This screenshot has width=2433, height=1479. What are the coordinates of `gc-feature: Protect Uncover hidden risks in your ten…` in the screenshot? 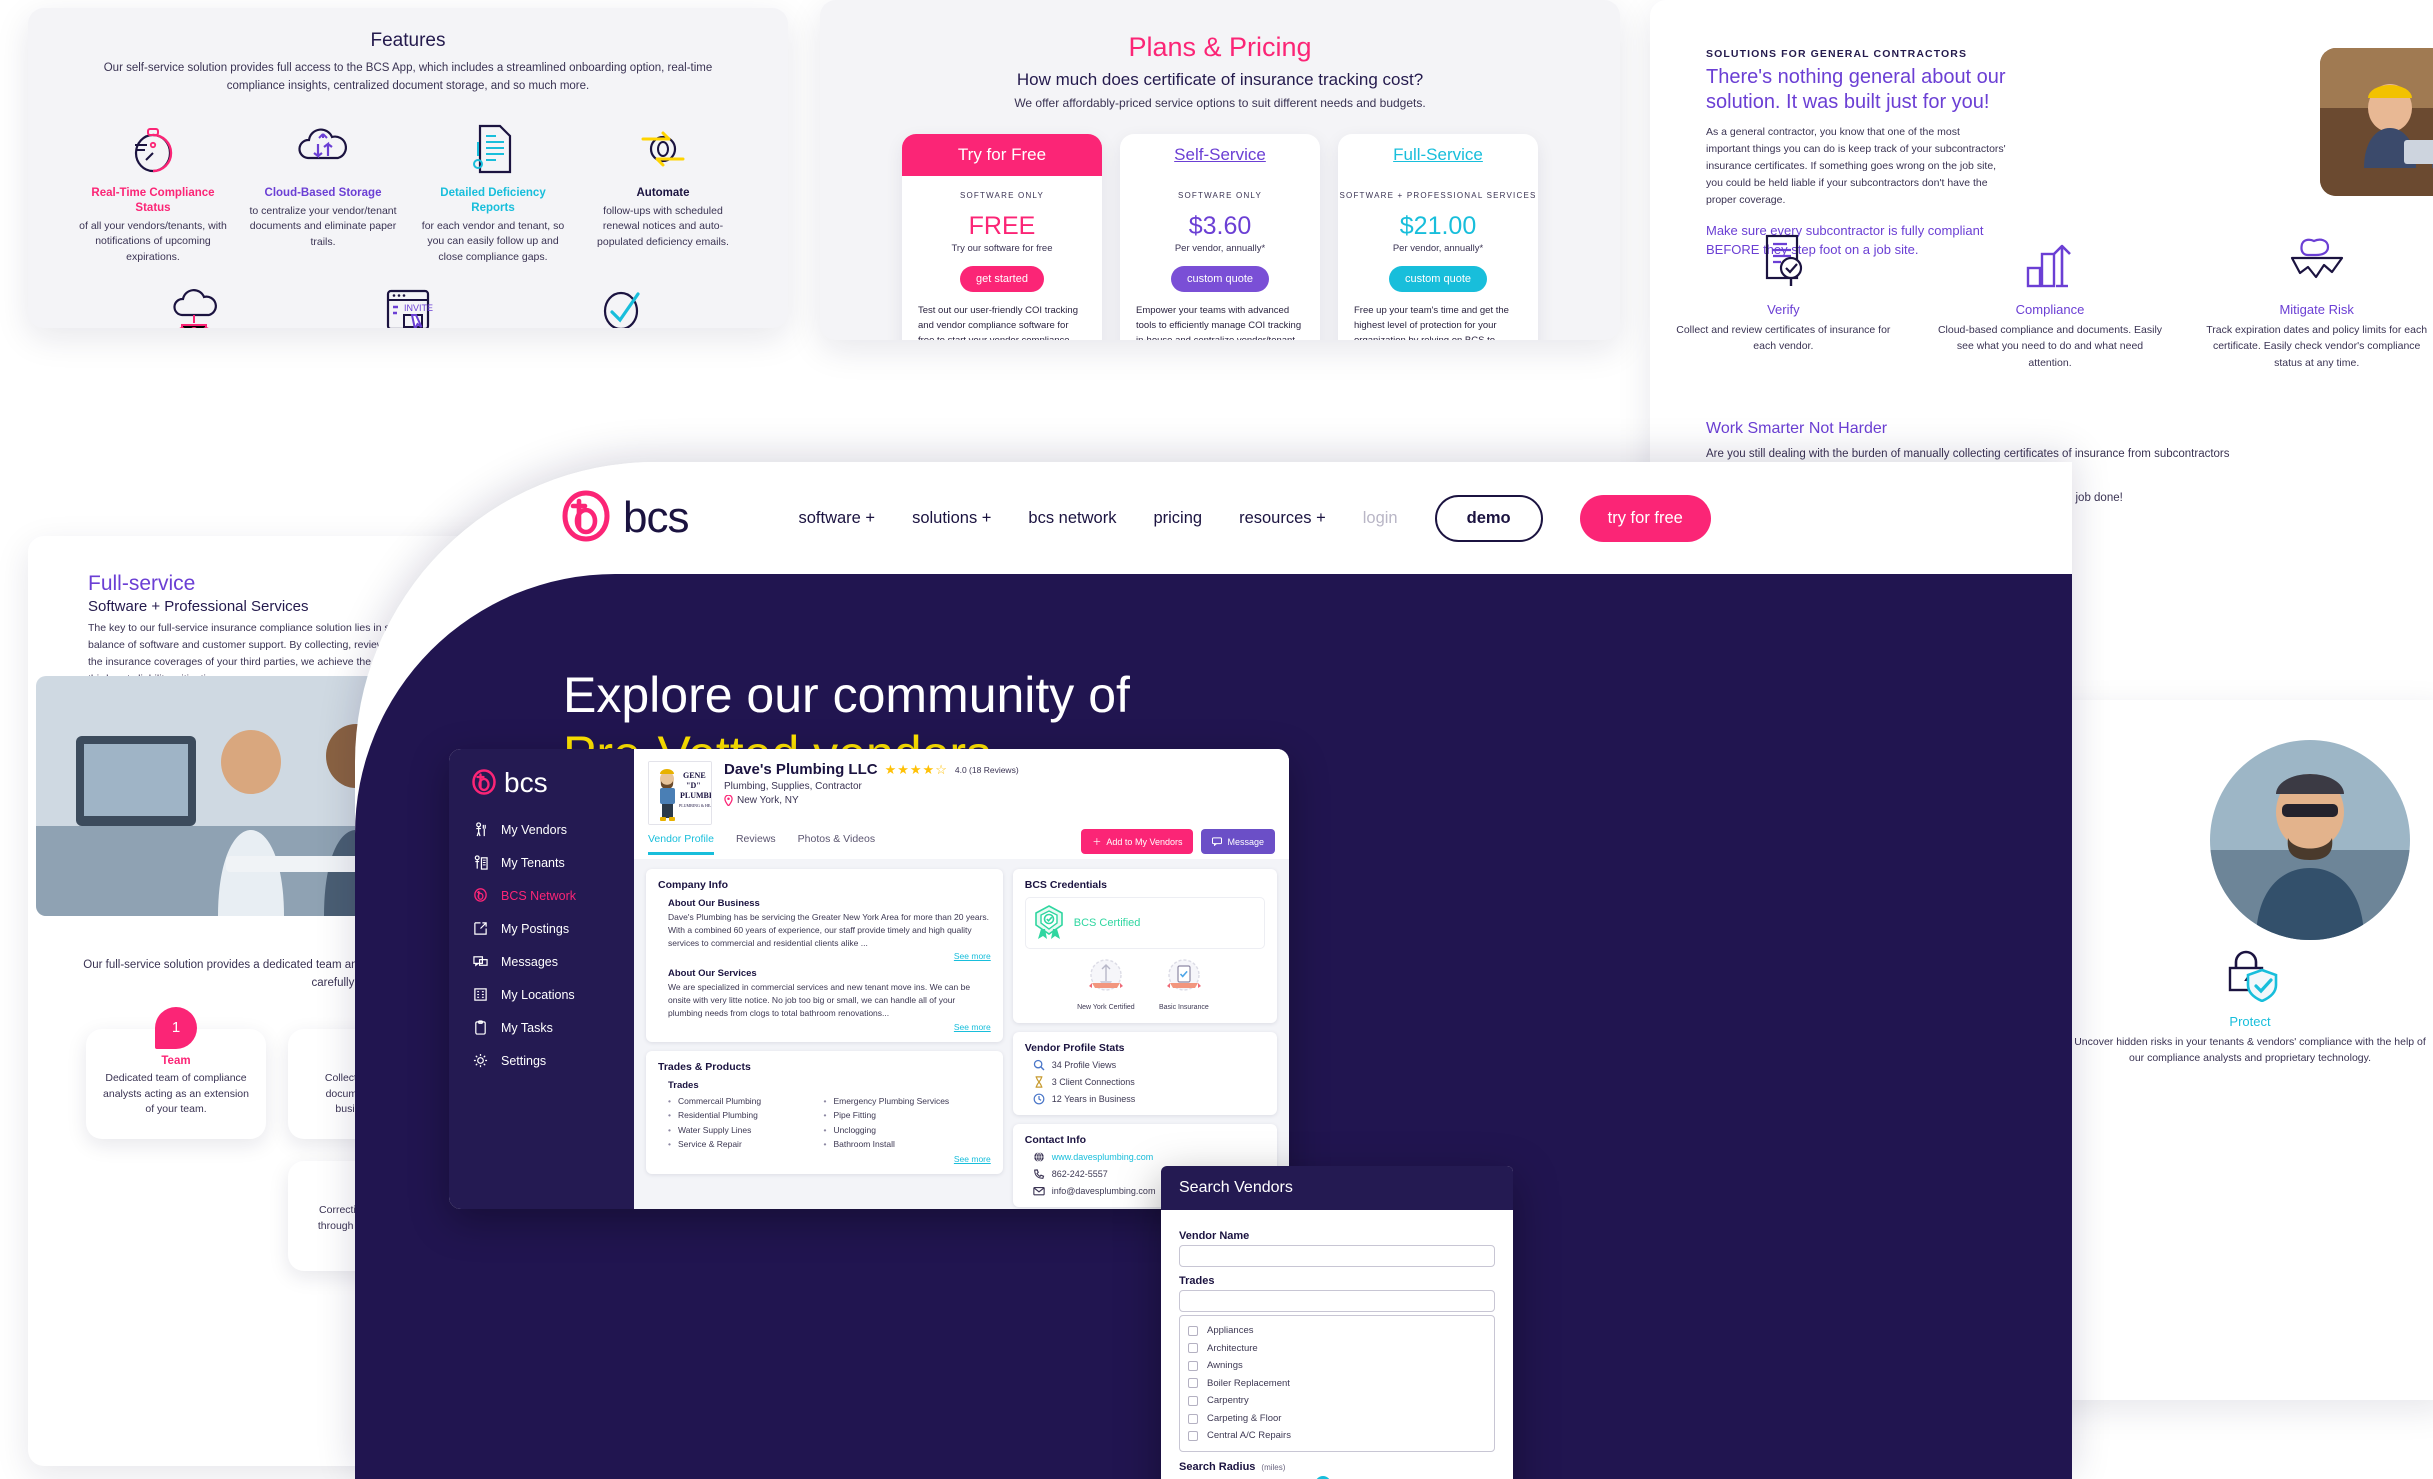 It's located at (2241, 1003).